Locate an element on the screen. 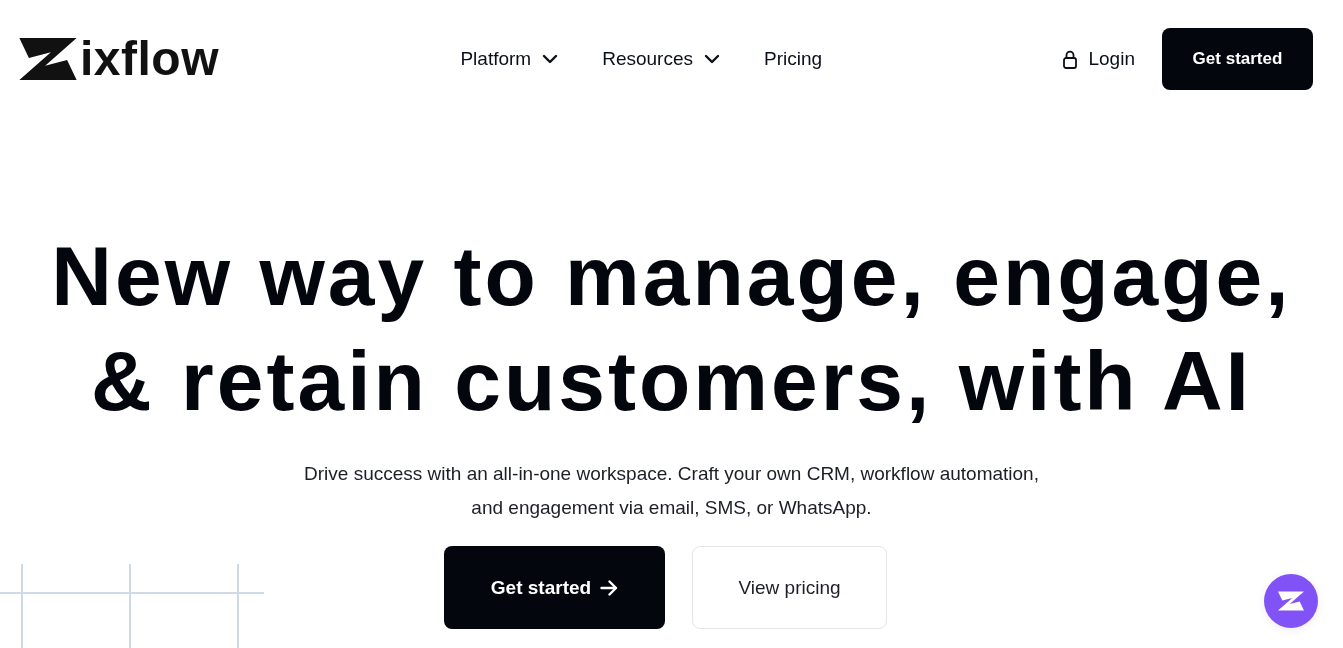  arrow-right-icon is located at coordinates (609, 587).